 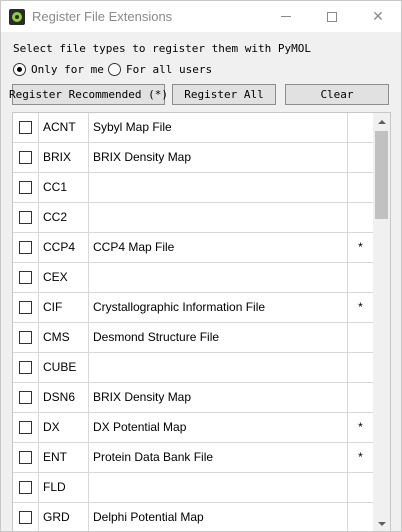 I want to click on extension-cell: BRIX, so click(x=64, y=157).